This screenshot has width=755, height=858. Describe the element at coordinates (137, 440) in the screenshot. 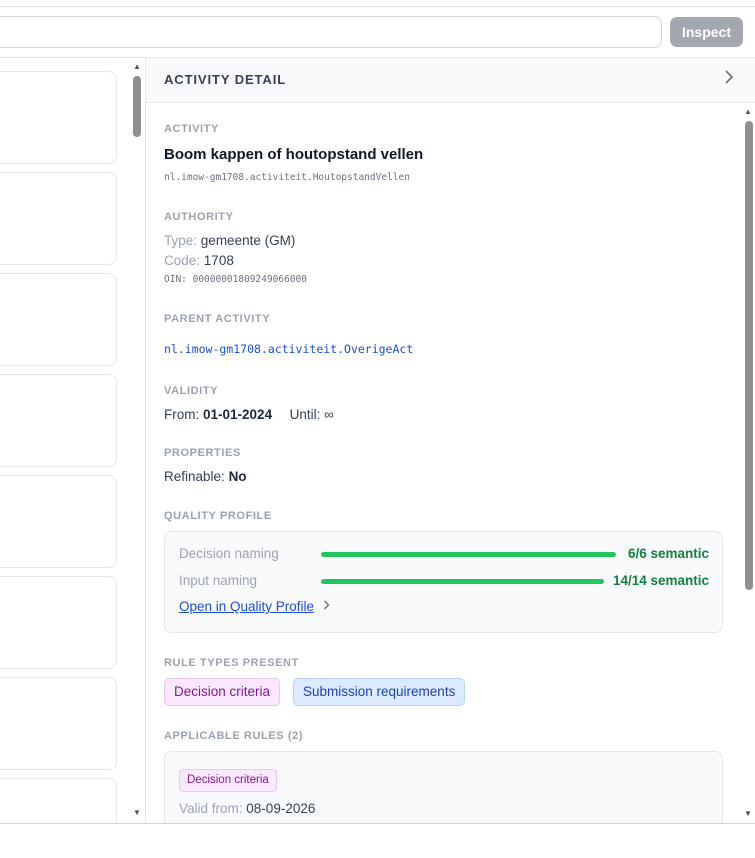

I see `list-scrollbar: ▲ ▼` at that location.